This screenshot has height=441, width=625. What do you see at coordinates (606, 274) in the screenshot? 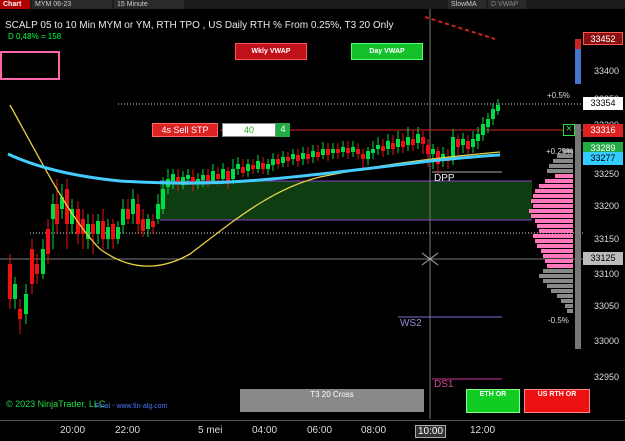
I see `y-tick-label: 33100` at bounding box center [606, 274].